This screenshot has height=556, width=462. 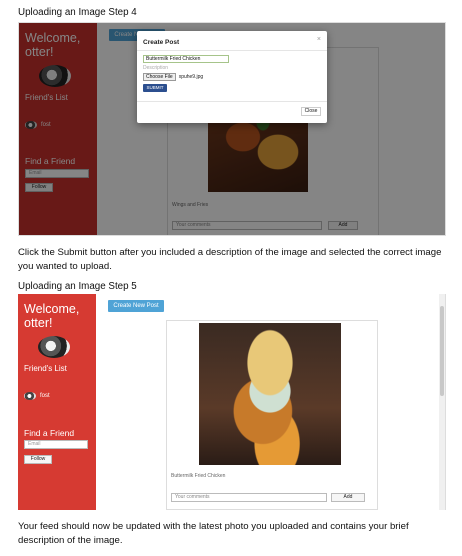 I want to click on choose-file-button: Choose File, so click(x=159, y=77).